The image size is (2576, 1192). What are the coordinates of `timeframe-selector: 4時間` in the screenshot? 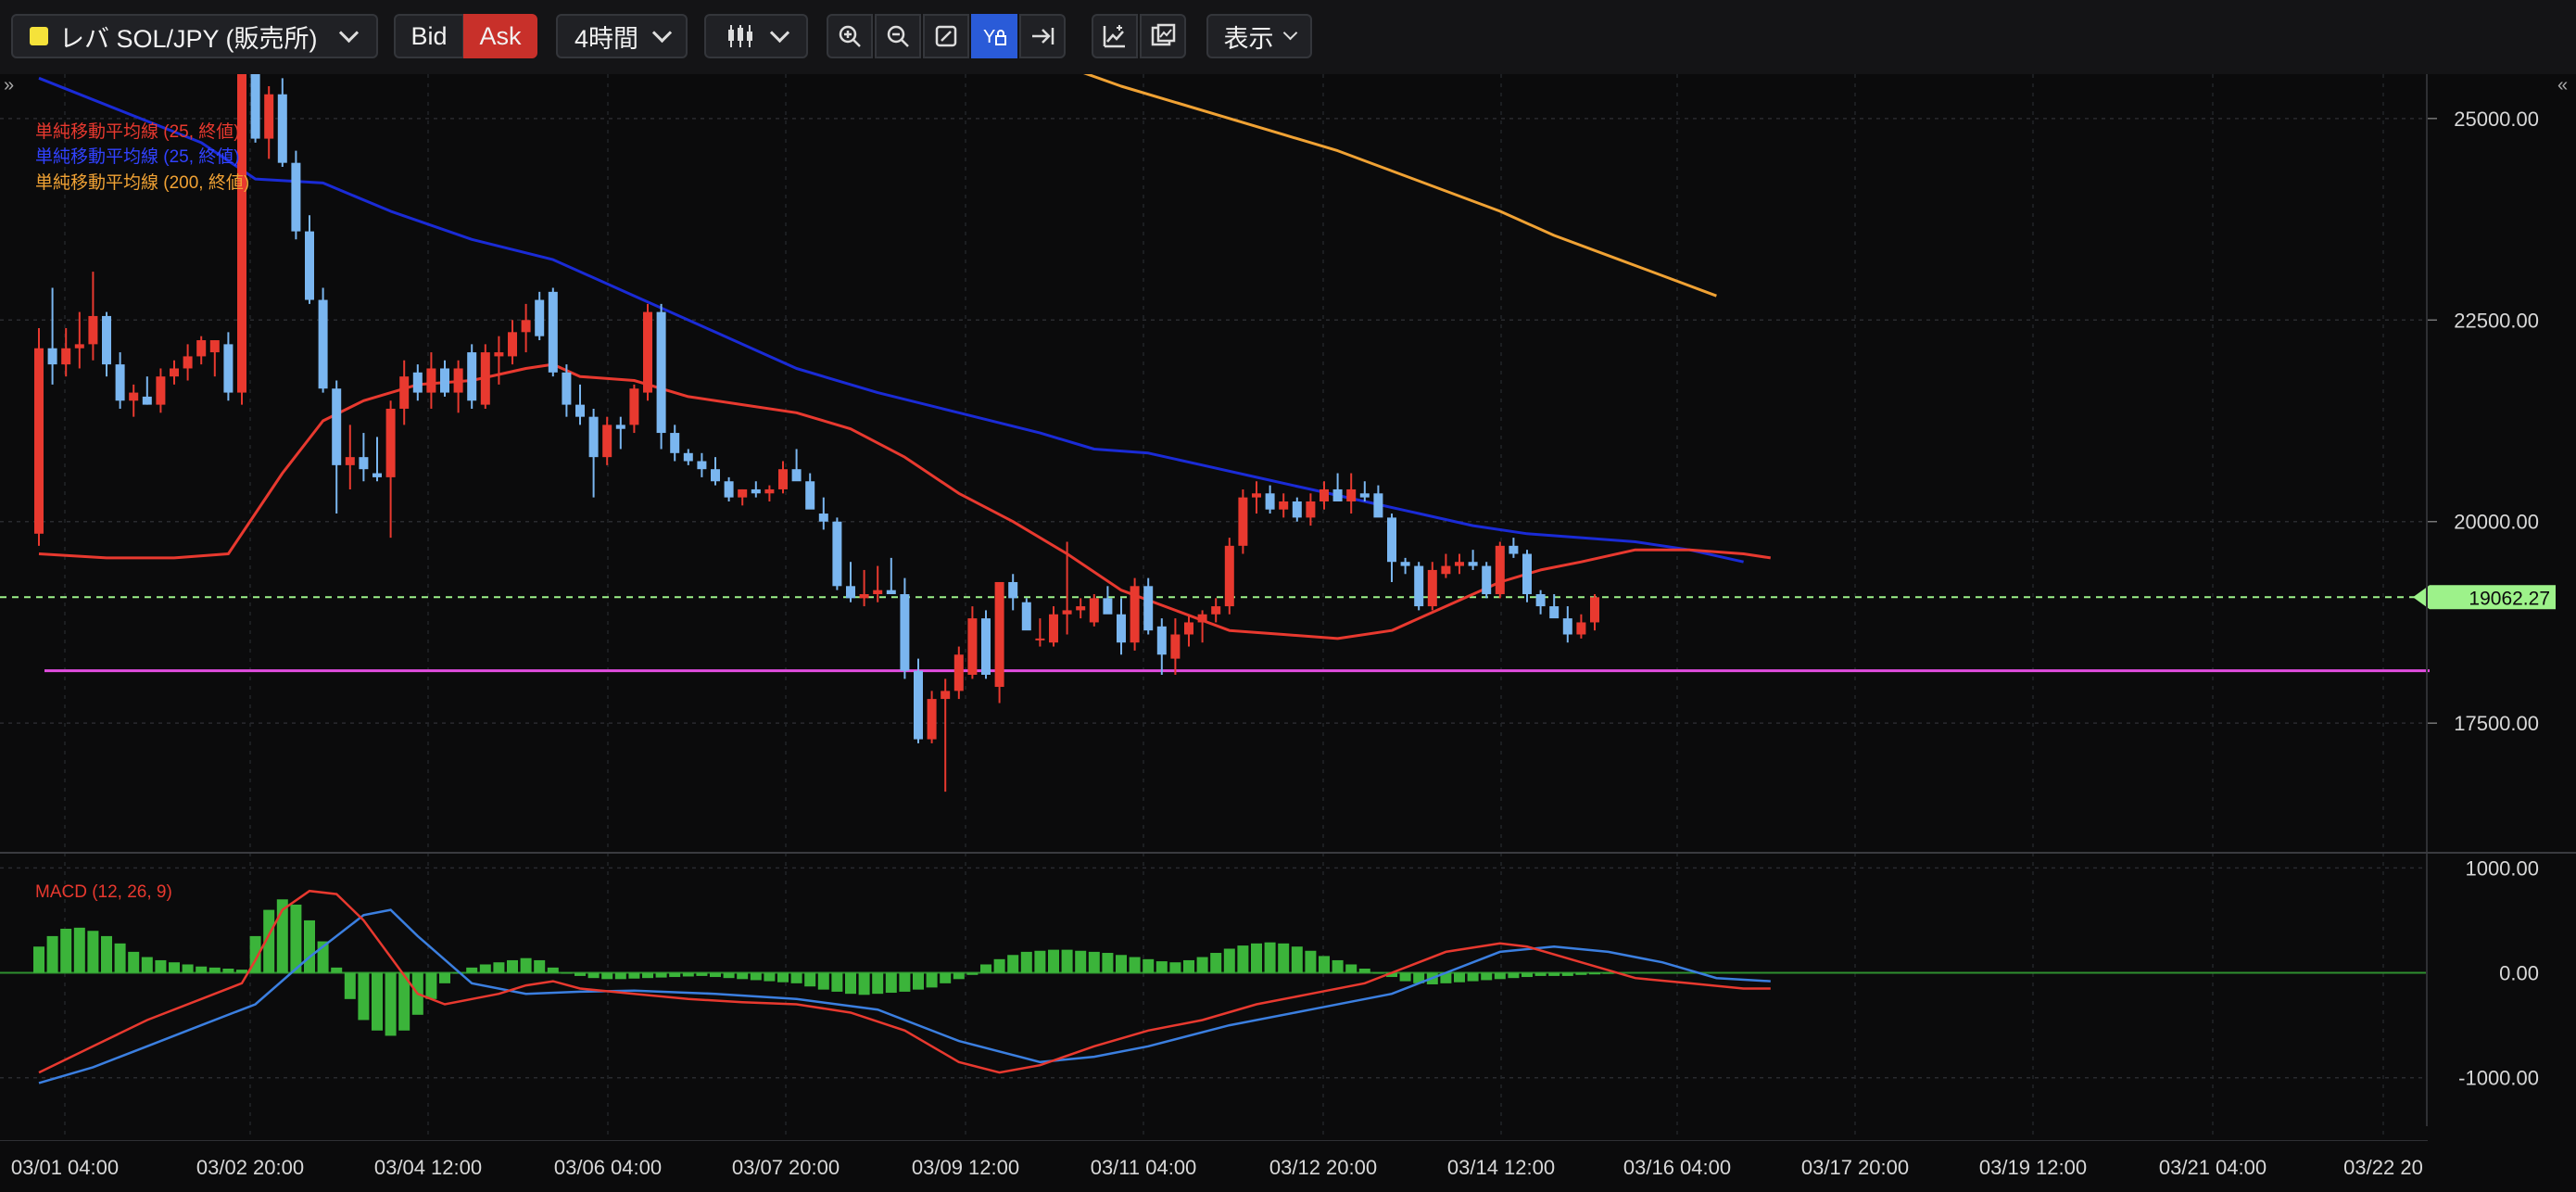 It's located at (622, 36).